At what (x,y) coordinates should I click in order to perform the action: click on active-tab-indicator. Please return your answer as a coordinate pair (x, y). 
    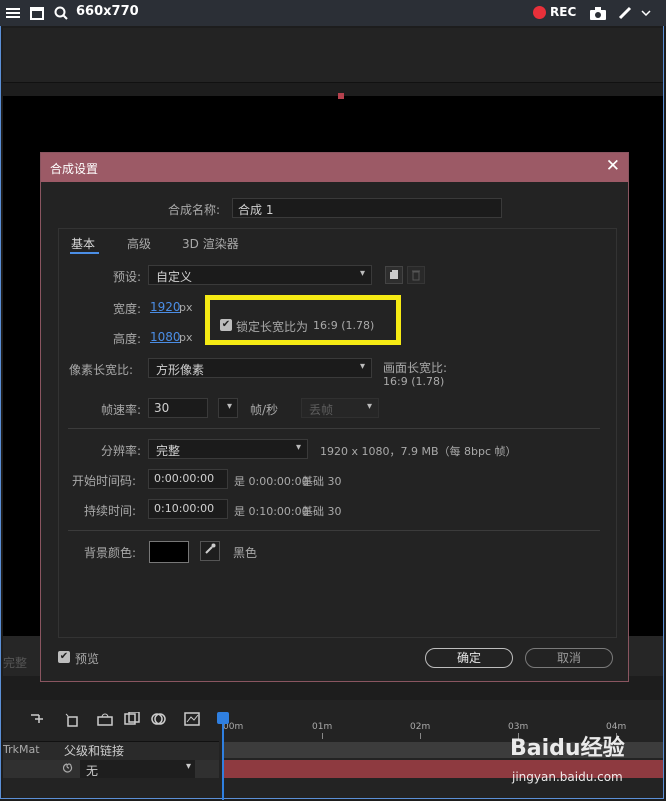
    Looking at the image, I should click on (84, 253).